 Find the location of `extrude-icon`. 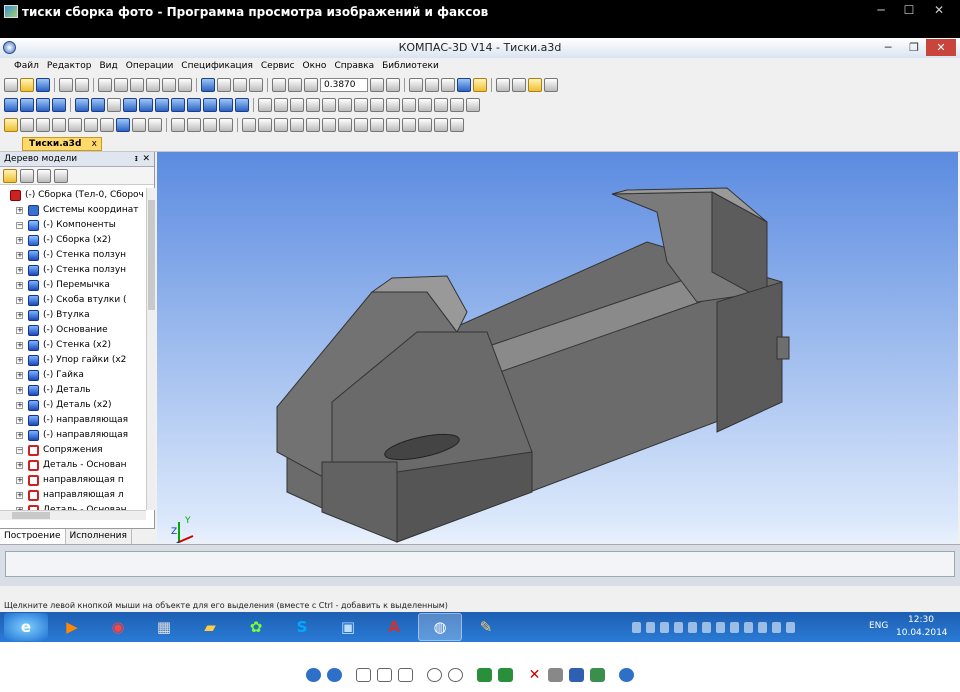

extrude-icon is located at coordinates (27, 125).